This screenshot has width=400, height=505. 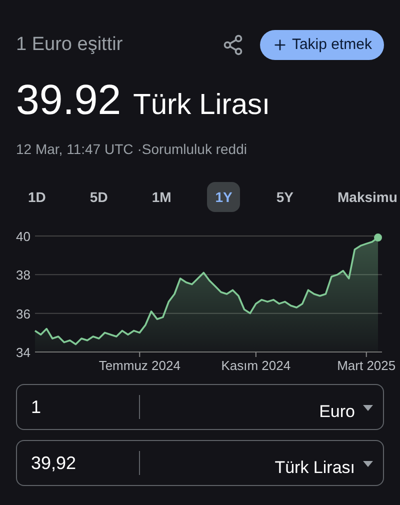 I want to click on axis-label: 34, so click(x=23, y=352).